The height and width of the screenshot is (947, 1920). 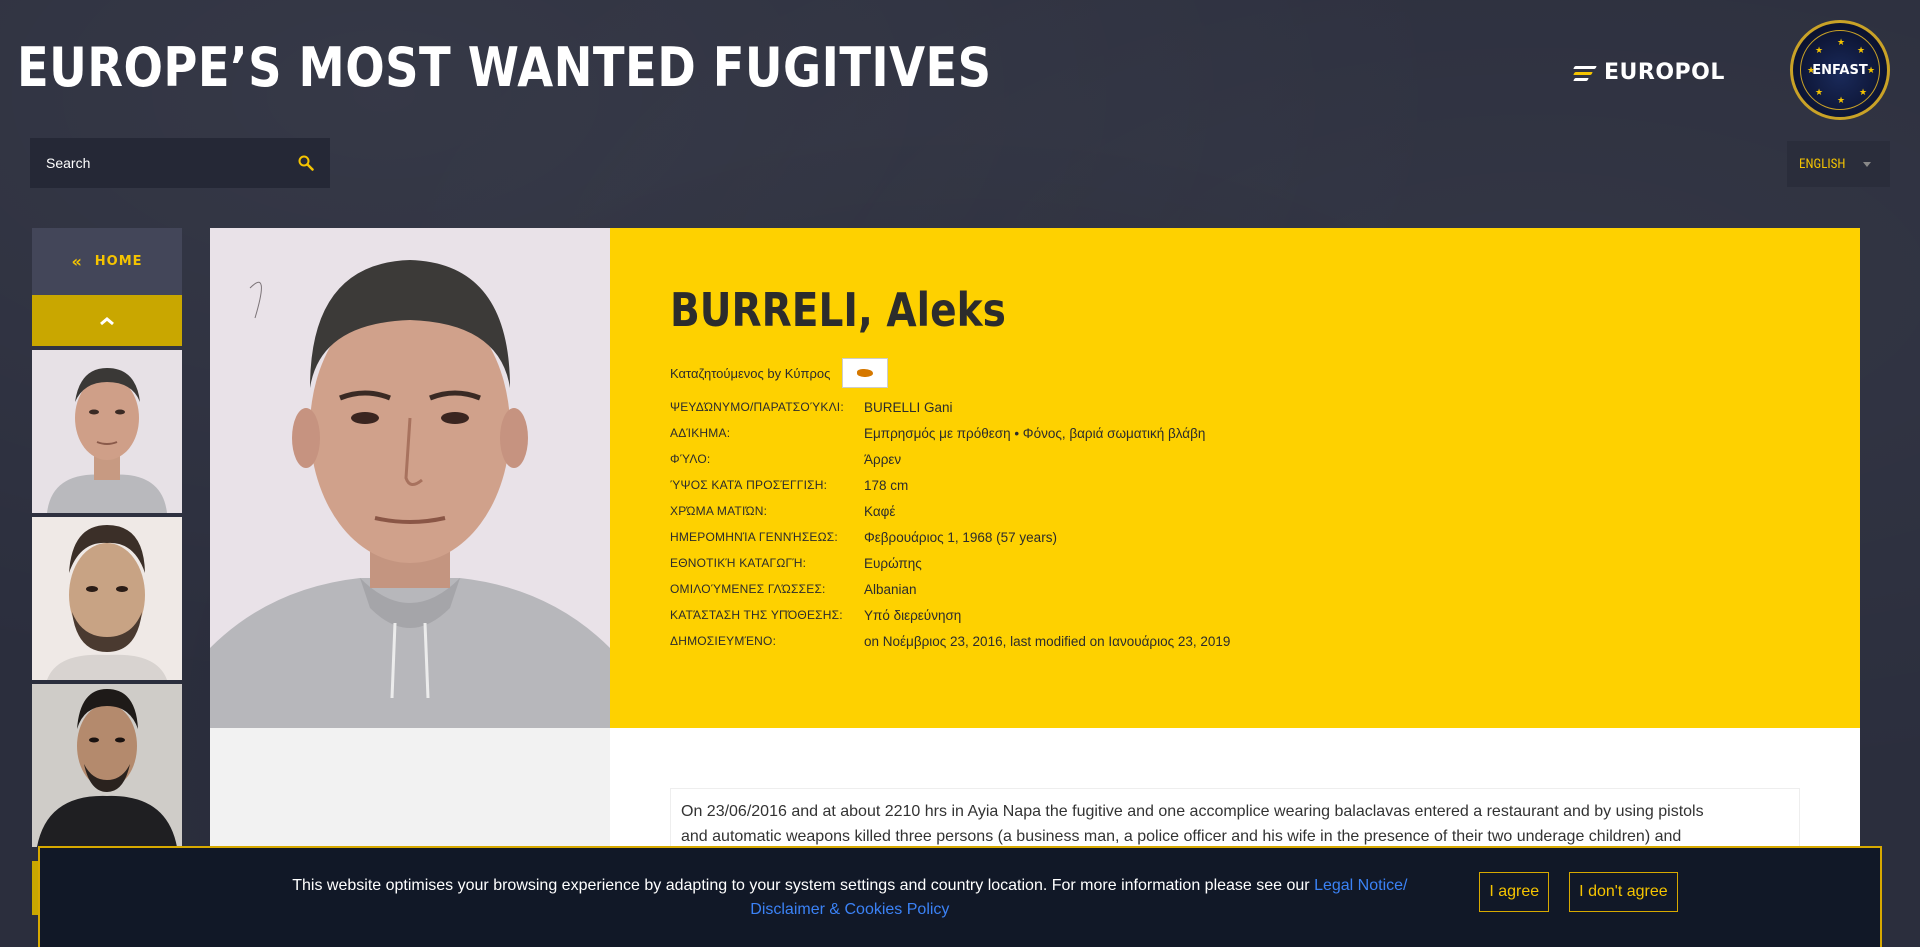 What do you see at coordinates (865, 373) in the screenshot?
I see `cyprus-flag-icon` at bounding box center [865, 373].